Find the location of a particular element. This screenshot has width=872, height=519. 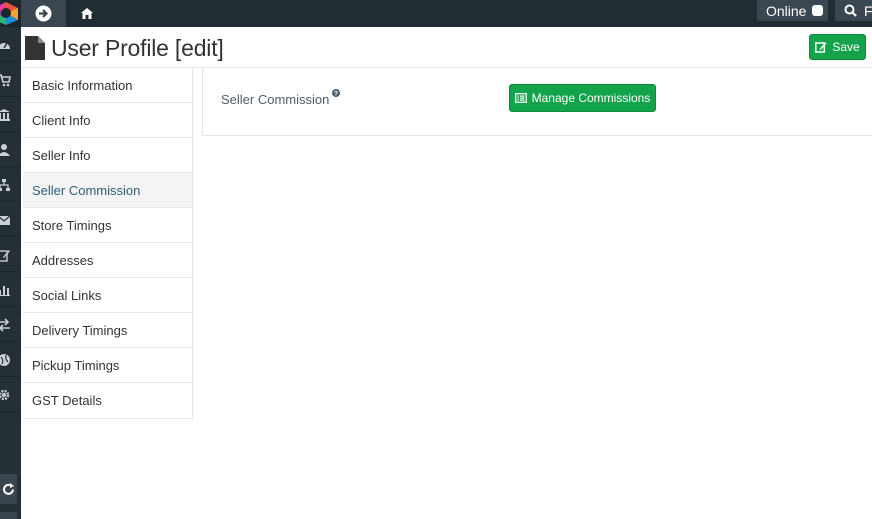

manage-commissions-button: Manage Commissions is located at coordinates (582, 98).